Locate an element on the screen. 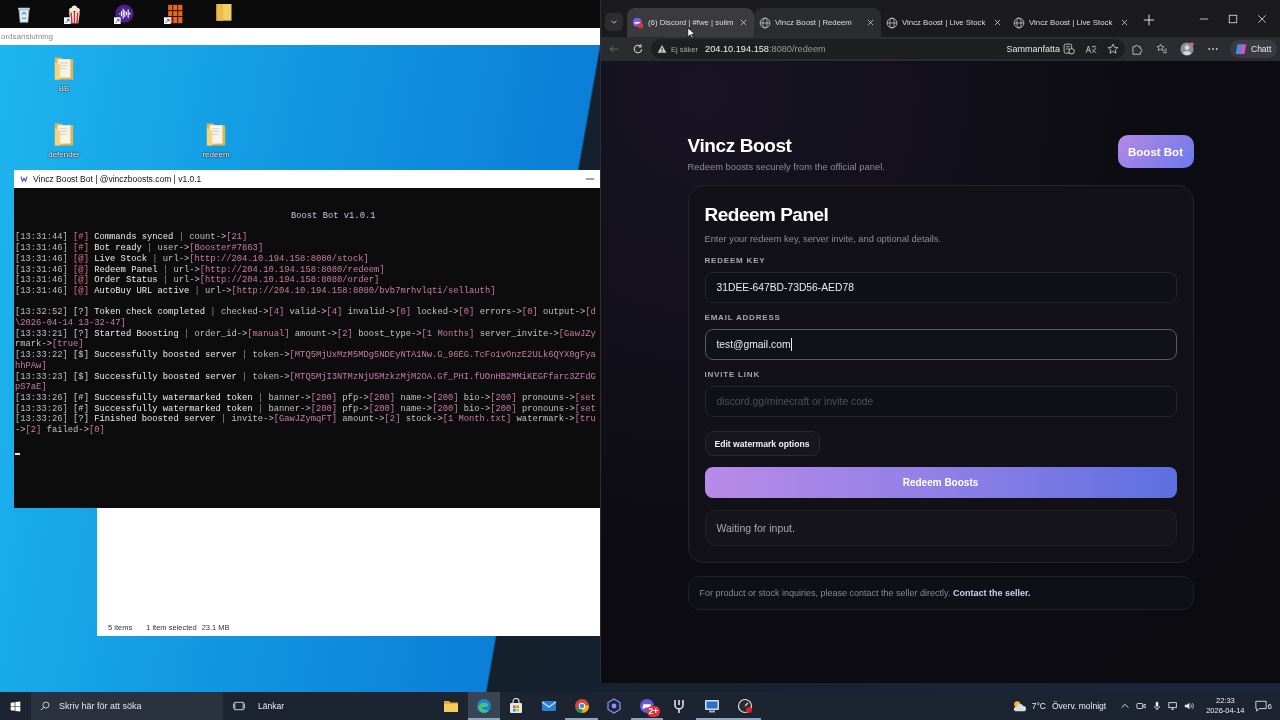 This screenshot has height=720, width=1280. console-heading: Boost Bot v1.0.1 is located at coordinates (333, 216).